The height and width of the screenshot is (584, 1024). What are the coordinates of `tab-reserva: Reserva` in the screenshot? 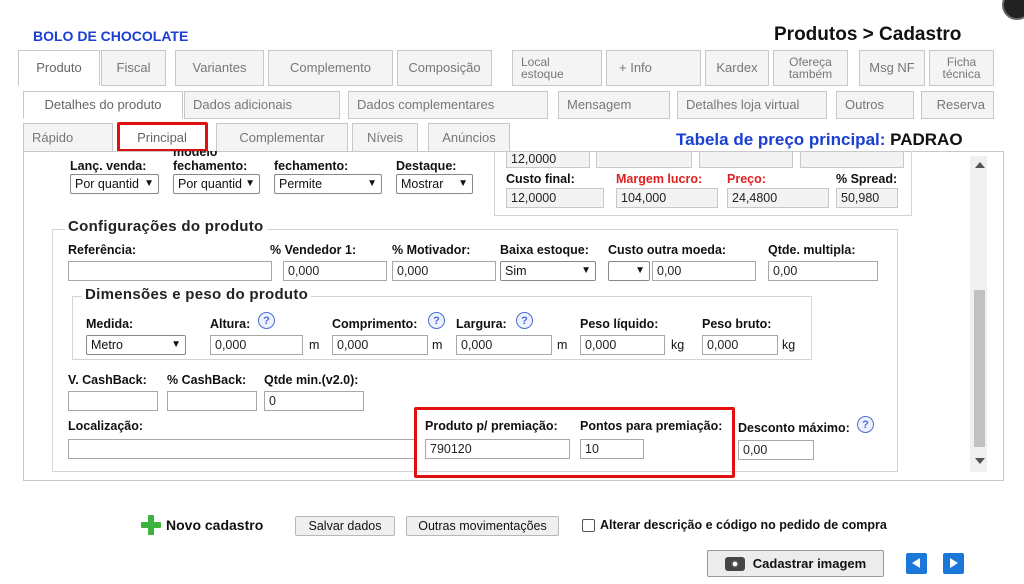 It's located at (957, 105).